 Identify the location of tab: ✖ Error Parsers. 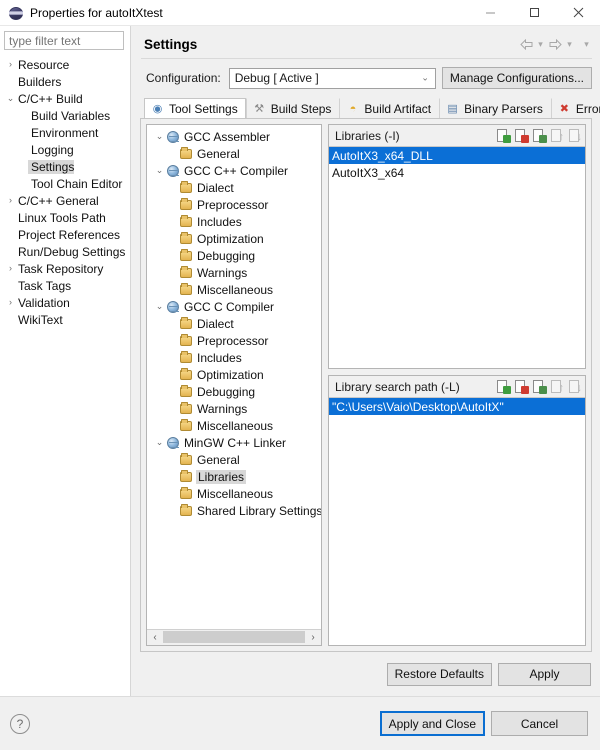
(575, 108).